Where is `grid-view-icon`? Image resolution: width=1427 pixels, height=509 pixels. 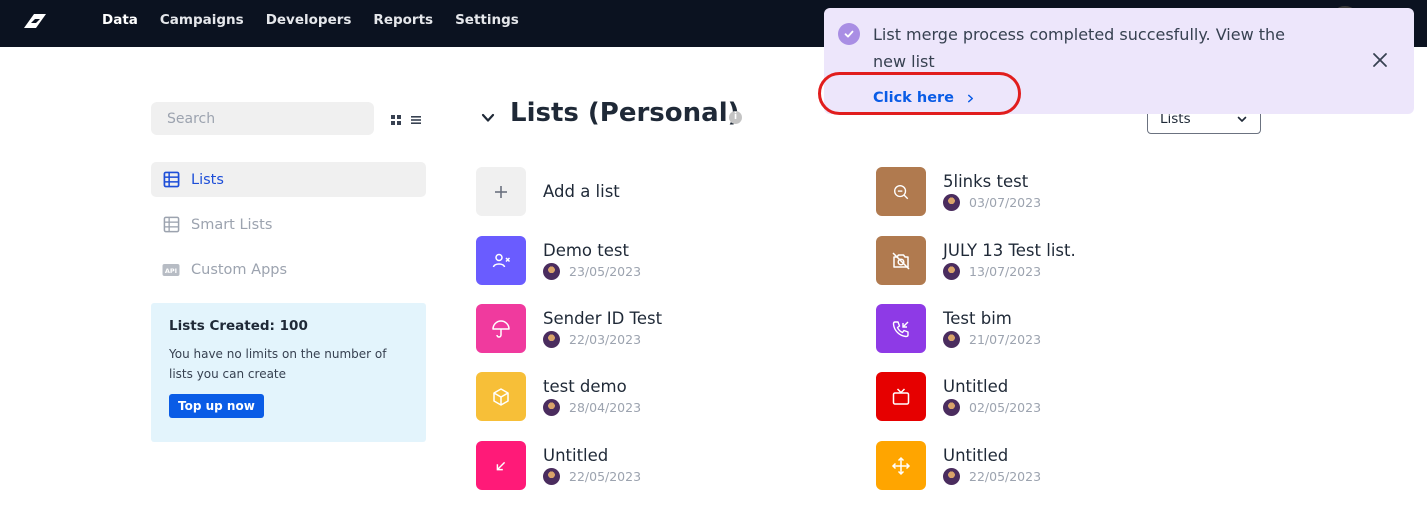 grid-view-icon is located at coordinates (396, 118).